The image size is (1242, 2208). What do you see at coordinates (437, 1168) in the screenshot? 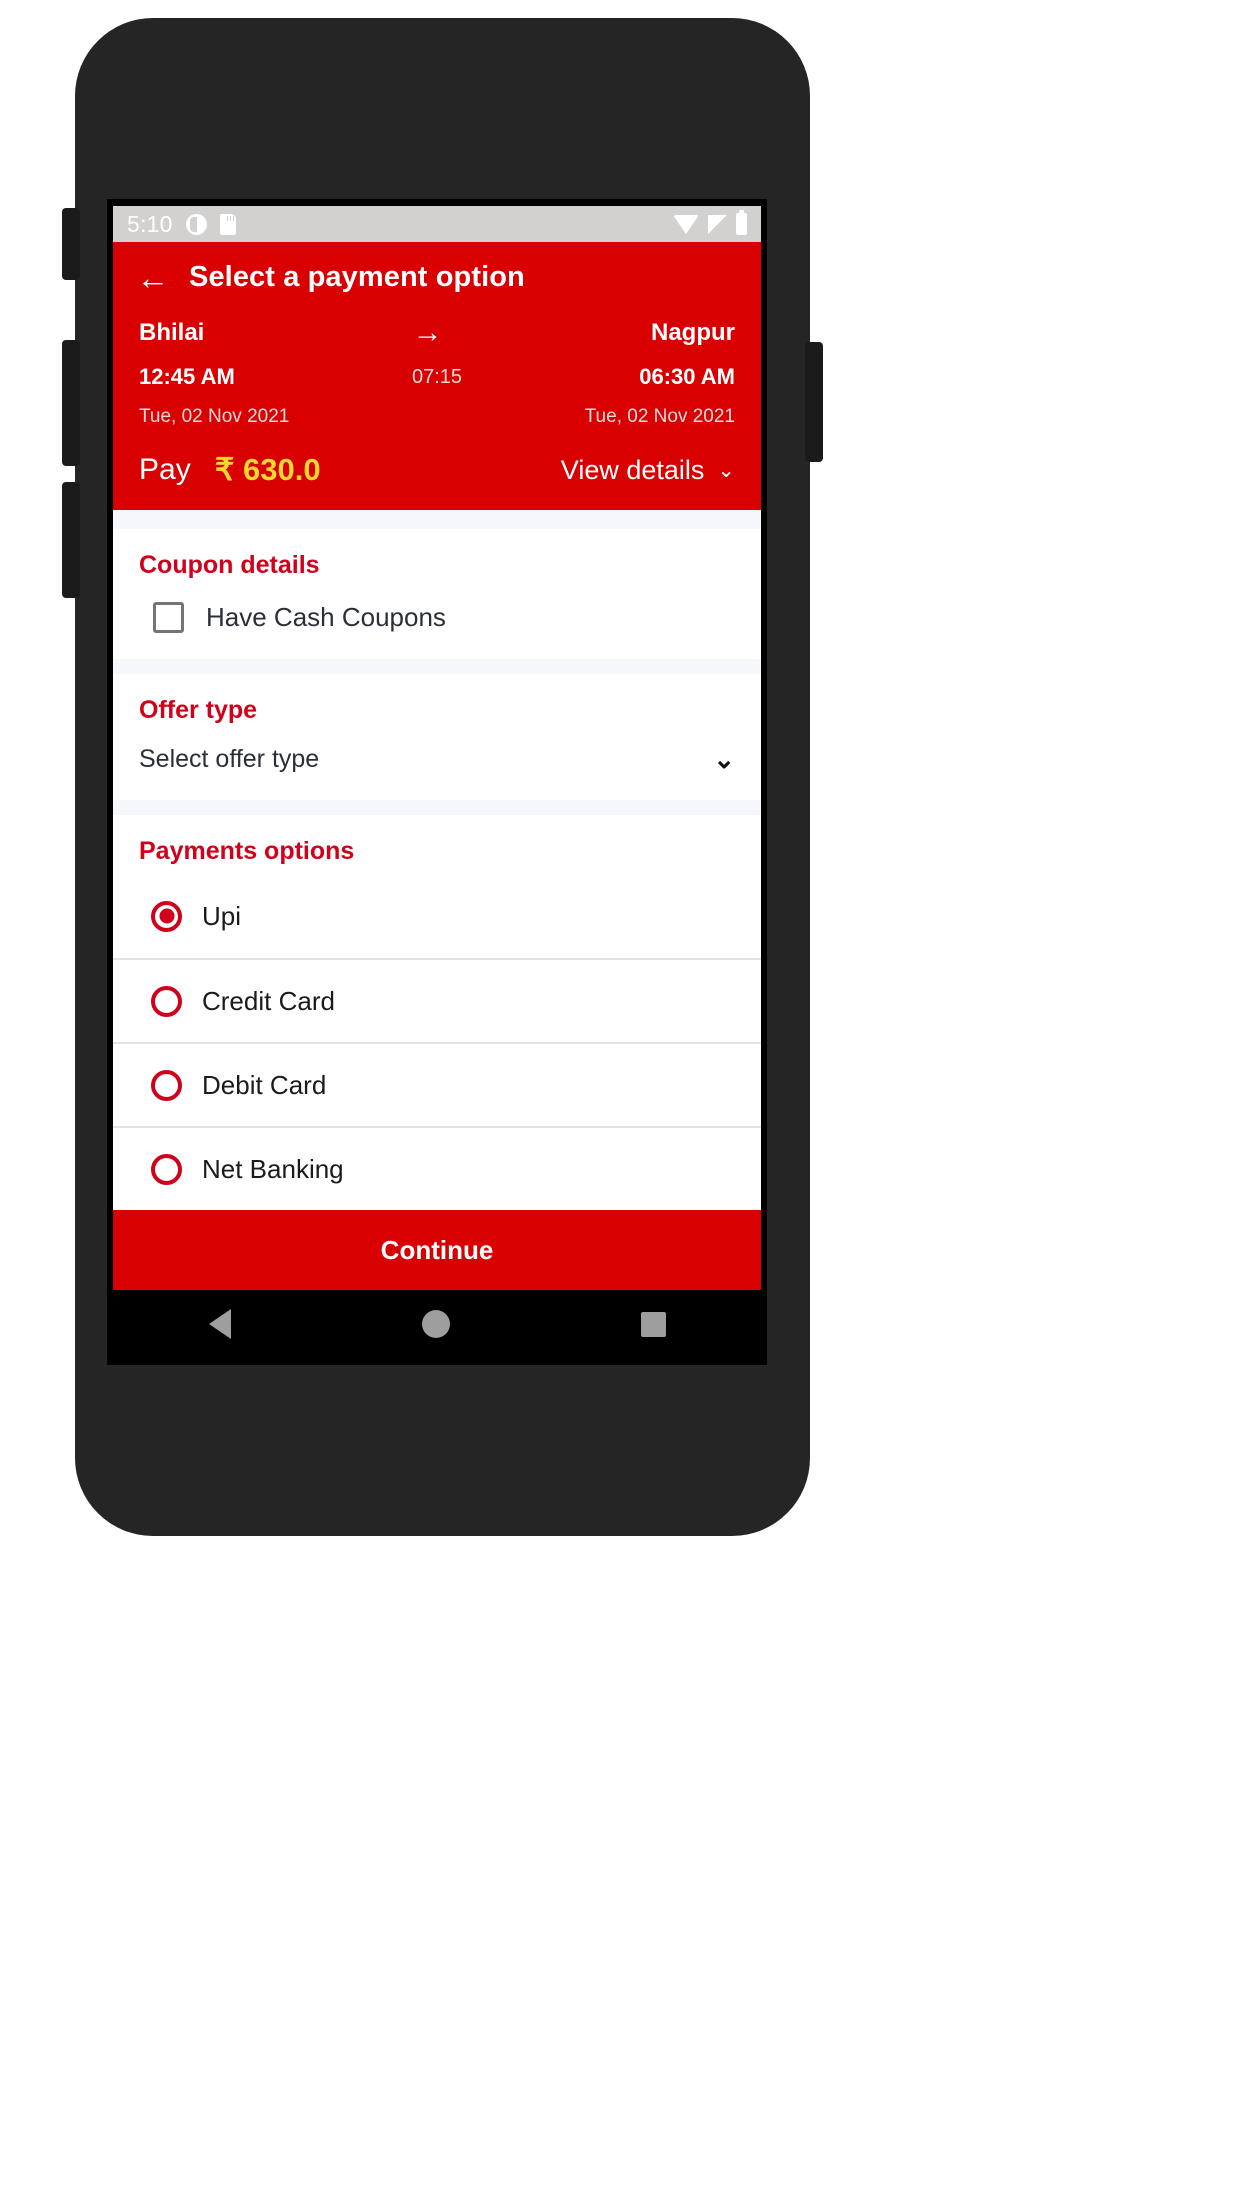
I see `payment-option-row: Net Banking` at bounding box center [437, 1168].